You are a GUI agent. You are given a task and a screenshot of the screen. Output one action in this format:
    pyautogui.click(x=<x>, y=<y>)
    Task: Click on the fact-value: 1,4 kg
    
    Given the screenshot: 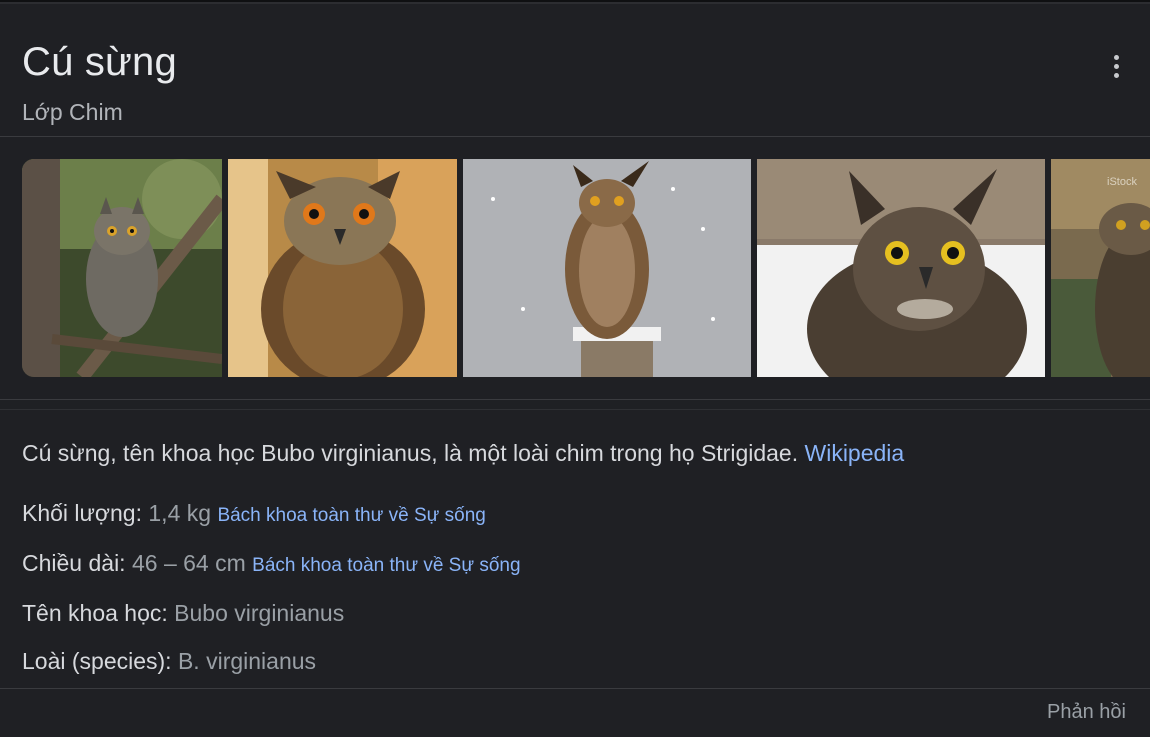 What is the action you would take?
    pyautogui.click(x=180, y=513)
    